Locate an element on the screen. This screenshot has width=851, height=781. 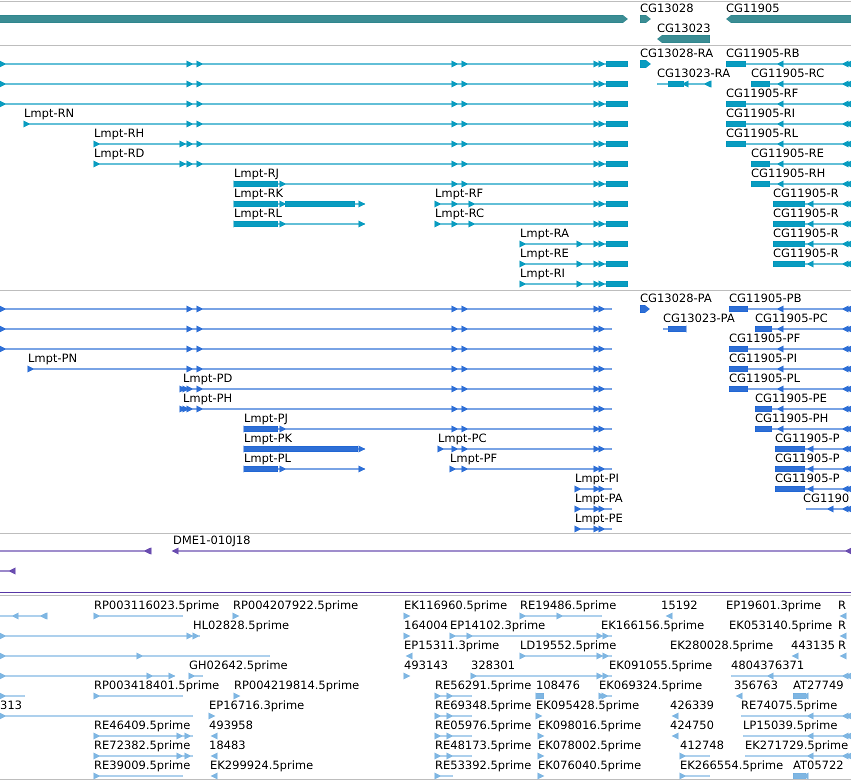
feature-label: 164004 is located at coordinates (426, 625).